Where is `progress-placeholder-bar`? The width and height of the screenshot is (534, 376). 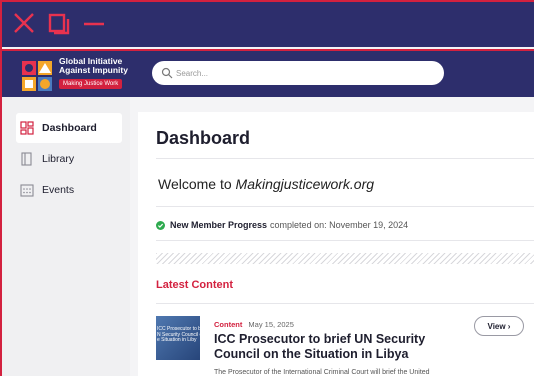 progress-placeholder-bar is located at coordinates (345, 258).